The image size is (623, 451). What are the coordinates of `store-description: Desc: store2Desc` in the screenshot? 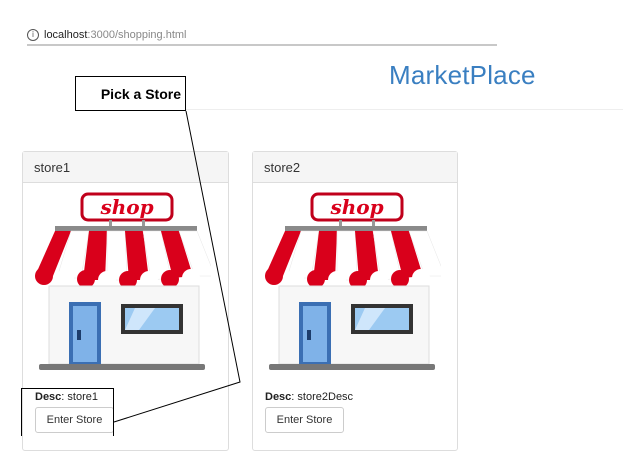 It's located at (309, 397).